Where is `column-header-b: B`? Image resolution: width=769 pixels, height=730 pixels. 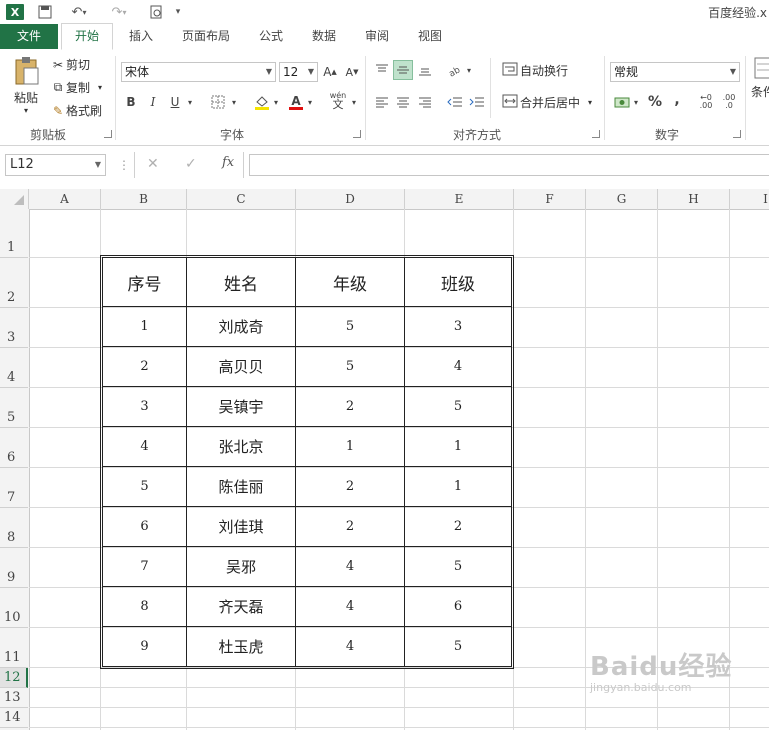 column-header-b: B is located at coordinates (144, 199).